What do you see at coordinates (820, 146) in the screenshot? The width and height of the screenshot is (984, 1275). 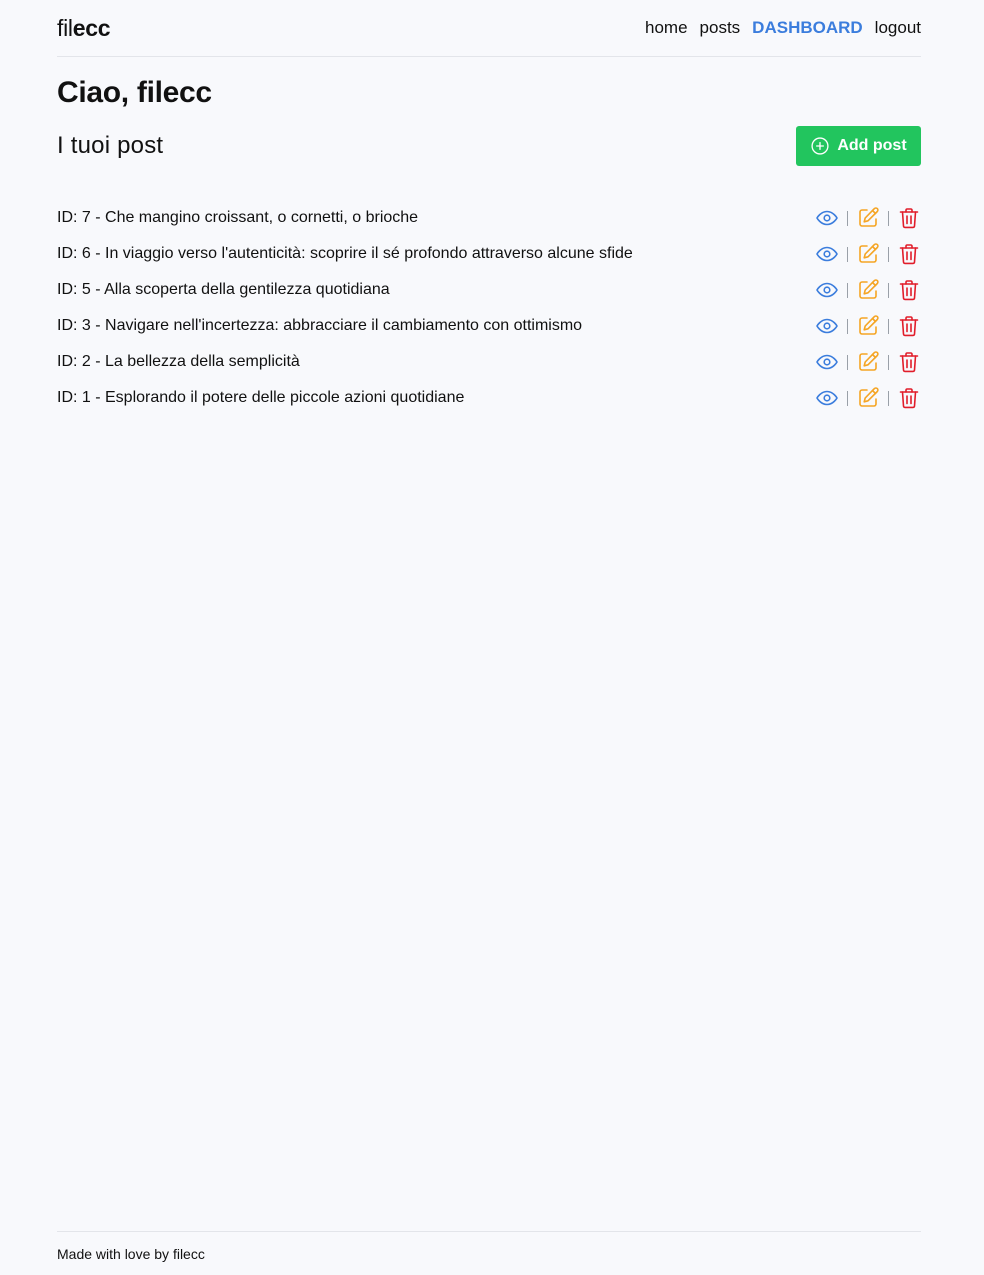 I see `plus-circle-icon` at bounding box center [820, 146].